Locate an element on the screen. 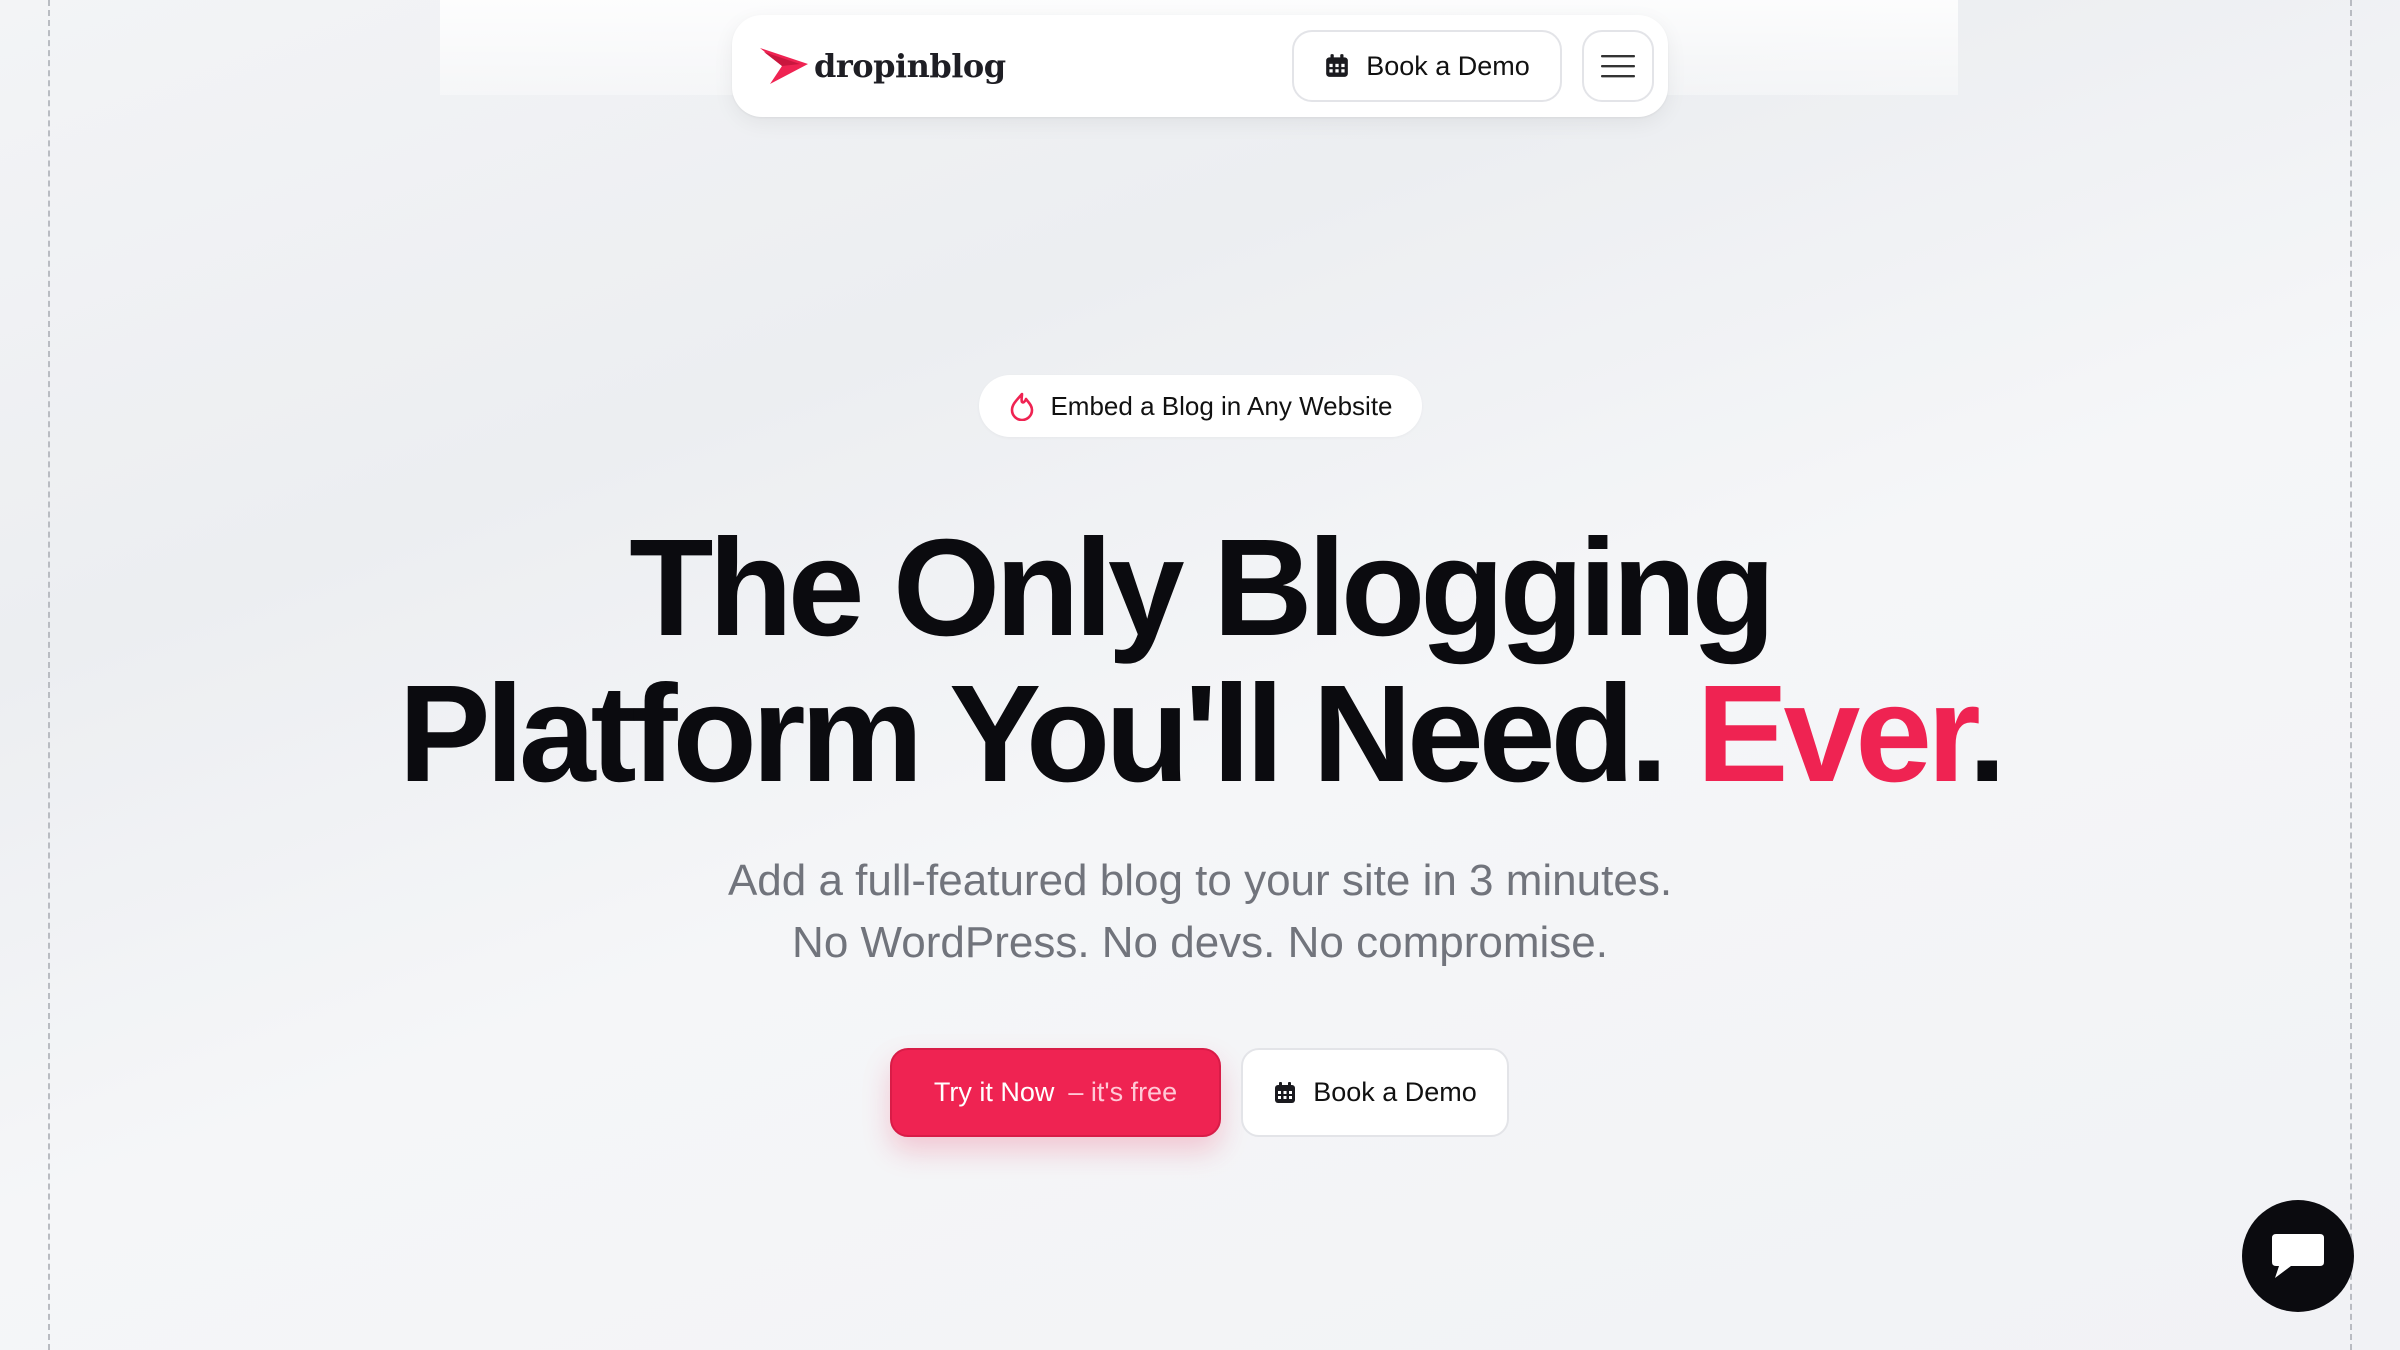 This screenshot has height=1350, width=2400. chat-widget-button is located at coordinates (2298, 1256).